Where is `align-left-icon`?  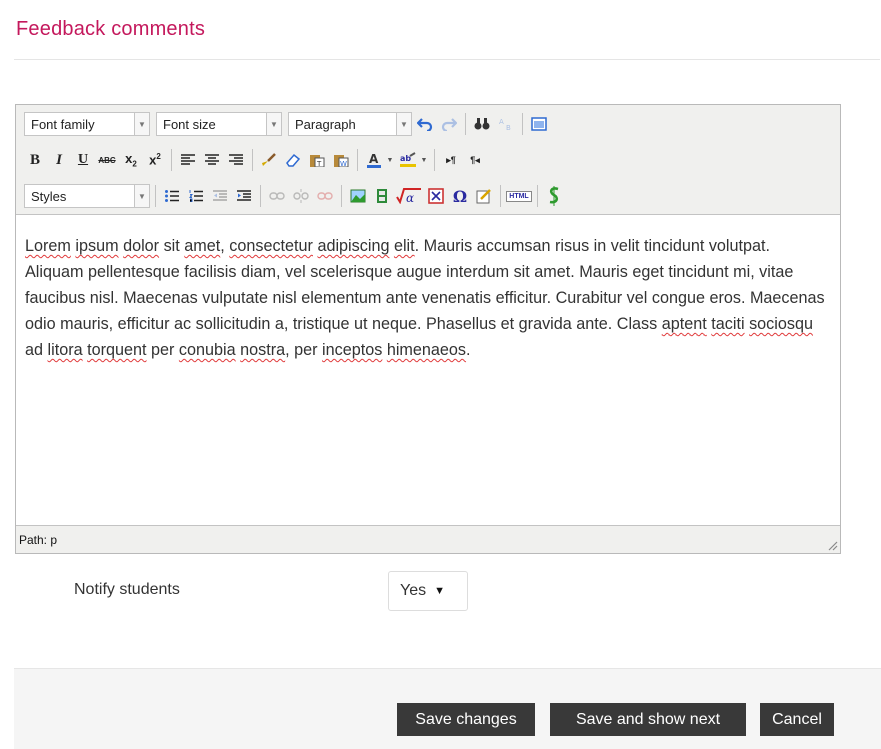 align-left-icon is located at coordinates (188, 159).